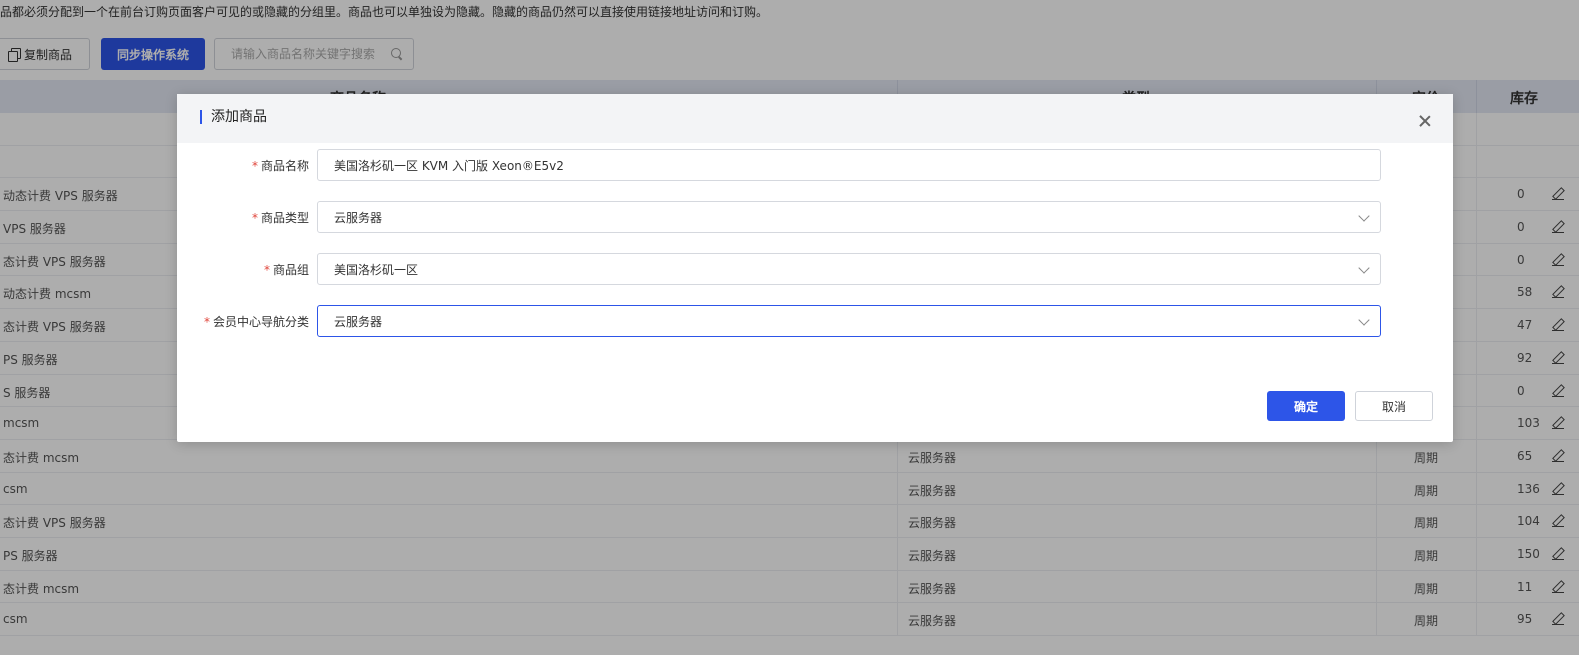 The image size is (1579, 655). What do you see at coordinates (1394, 406) in the screenshot?
I see `cancel-button: 取消` at bounding box center [1394, 406].